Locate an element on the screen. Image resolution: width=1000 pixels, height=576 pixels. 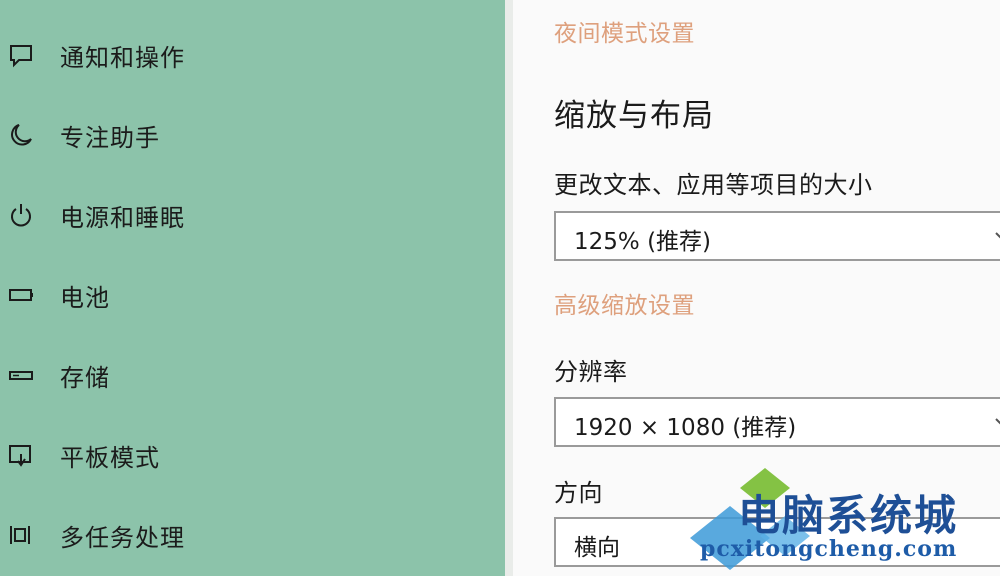
sidebar-item-power-sleep: 电源和睡眠 is located at coordinates (252, 214).